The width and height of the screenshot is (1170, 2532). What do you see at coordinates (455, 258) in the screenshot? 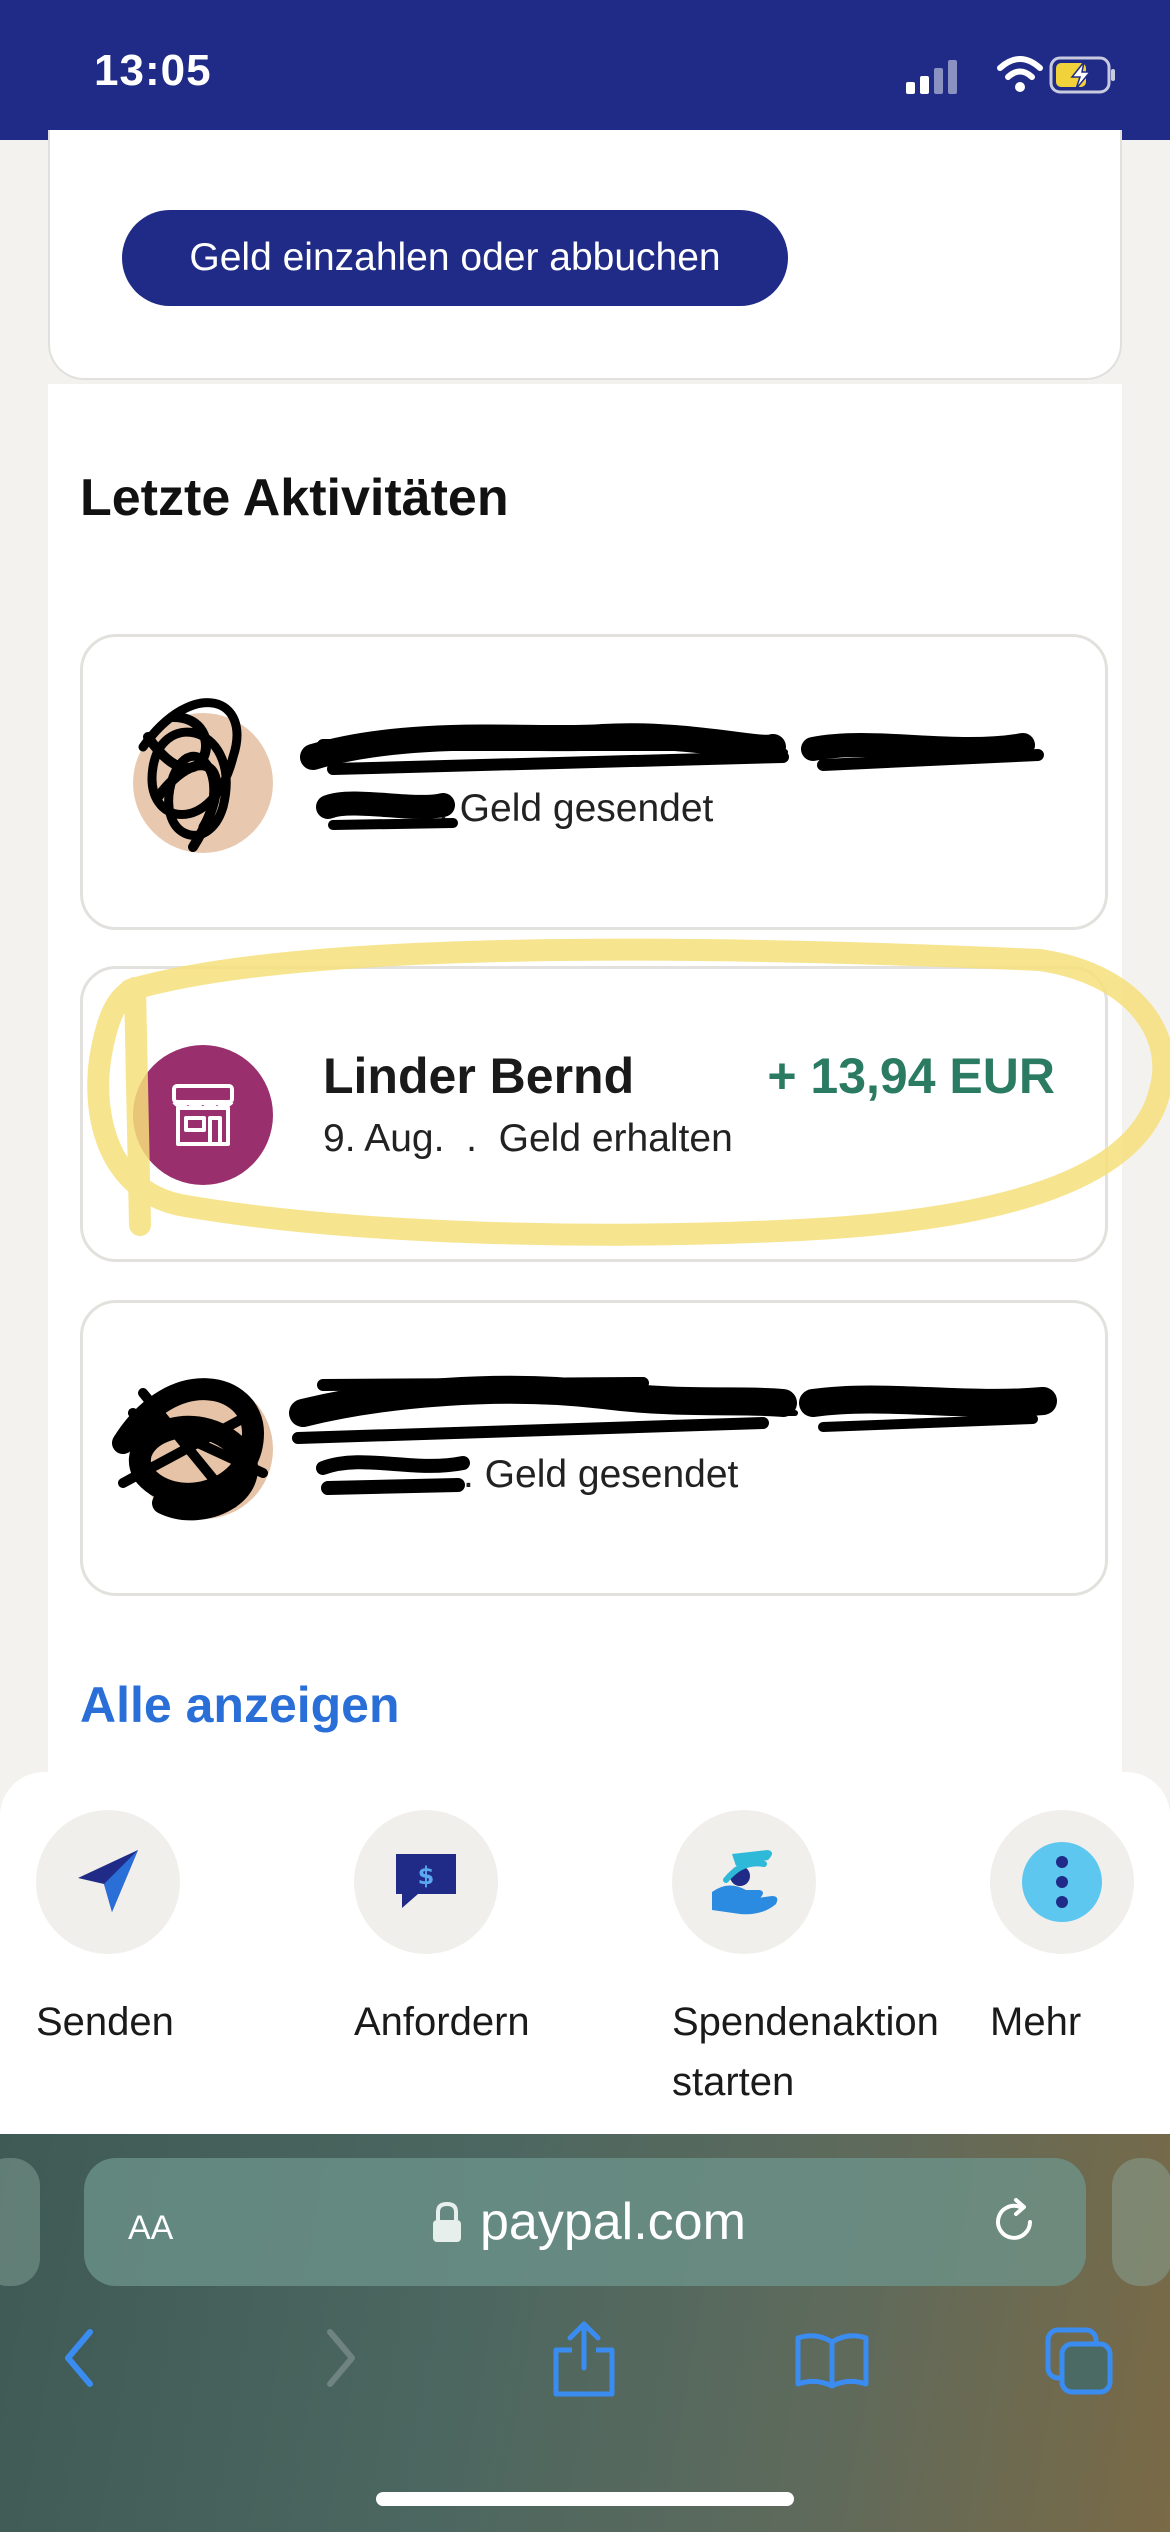
I see `deposit-withdraw-button: Geld einzahlen oder abbuchen` at bounding box center [455, 258].